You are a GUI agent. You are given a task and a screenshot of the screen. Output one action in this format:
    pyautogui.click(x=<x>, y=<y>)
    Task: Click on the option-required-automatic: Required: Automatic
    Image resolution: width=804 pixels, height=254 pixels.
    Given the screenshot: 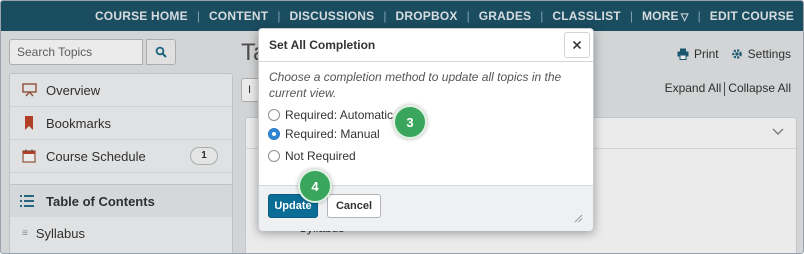 What is the action you would take?
    pyautogui.click(x=330, y=115)
    